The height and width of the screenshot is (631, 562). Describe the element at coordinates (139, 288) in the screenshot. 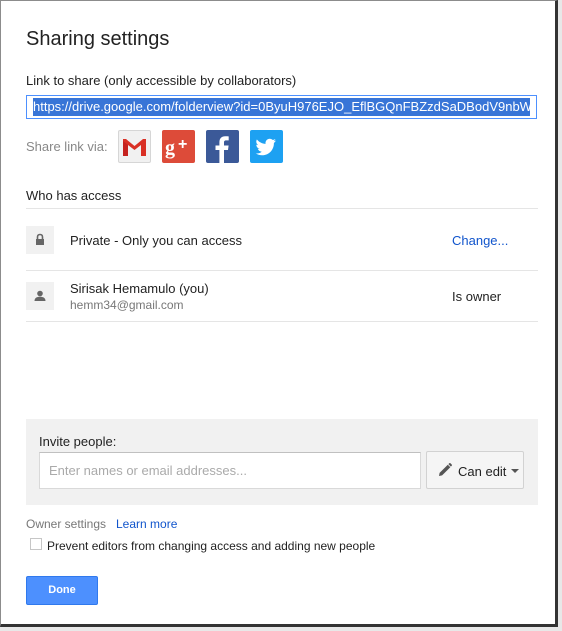

I see `collaborator-name: Sirisak Hemamulo (you)` at that location.